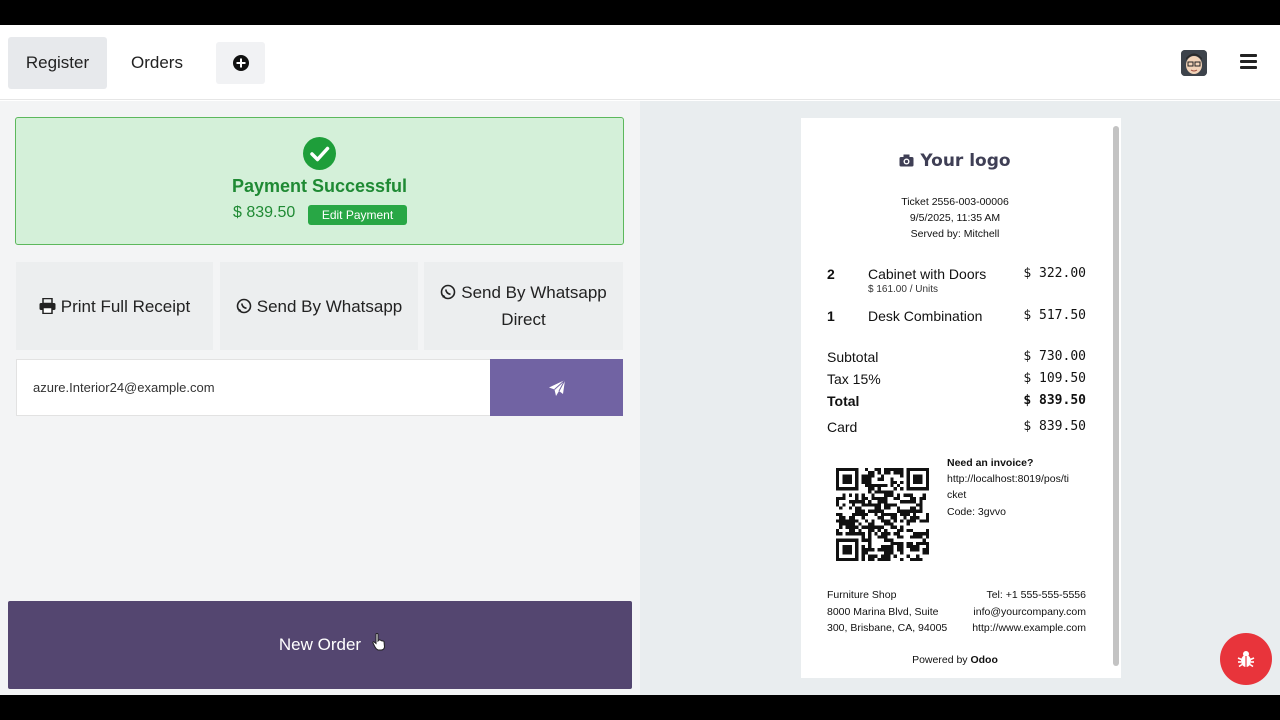 This screenshot has width=1280, height=720. Describe the element at coordinates (906, 160) in the screenshot. I see `camera-icon` at that location.